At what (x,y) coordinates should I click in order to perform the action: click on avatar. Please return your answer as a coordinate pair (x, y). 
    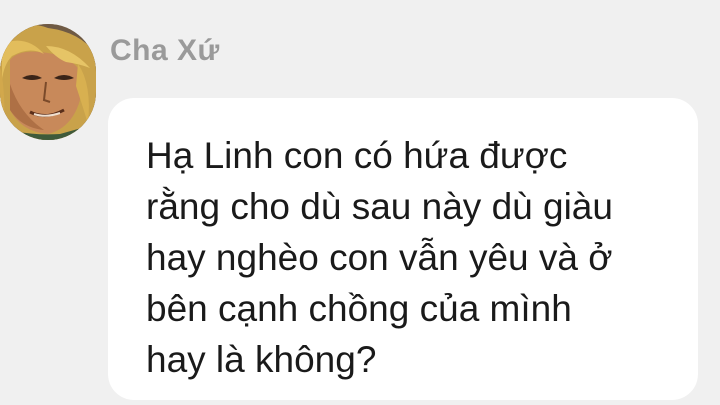
    Looking at the image, I should click on (48, 82).